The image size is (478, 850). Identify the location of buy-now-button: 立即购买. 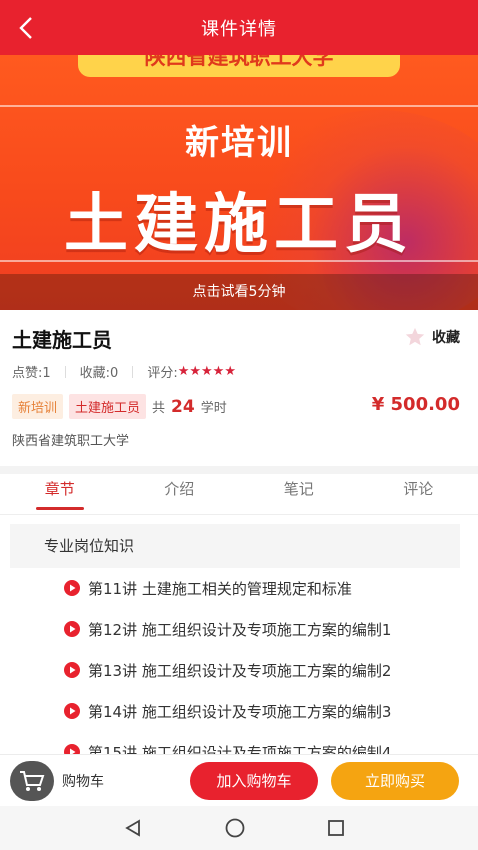
(395, 781).